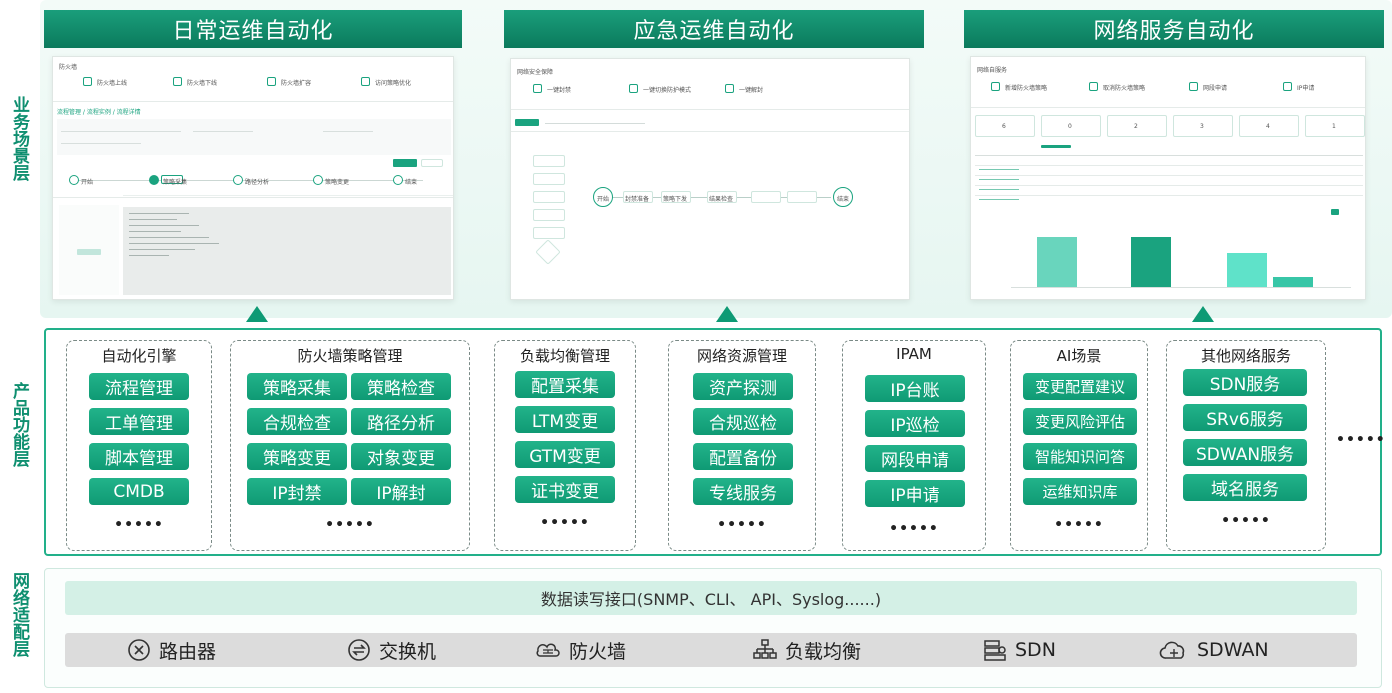 This screenshot has height=693, width=1392. Describe the element at coordinates (1124, 88) in the screenshot. I see `card-label: 取消防火墙策略` at that location.